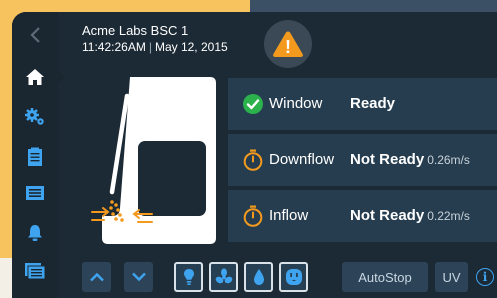 The image size is (497, 298). I want to click on gas-toggle, so click(258, 277).